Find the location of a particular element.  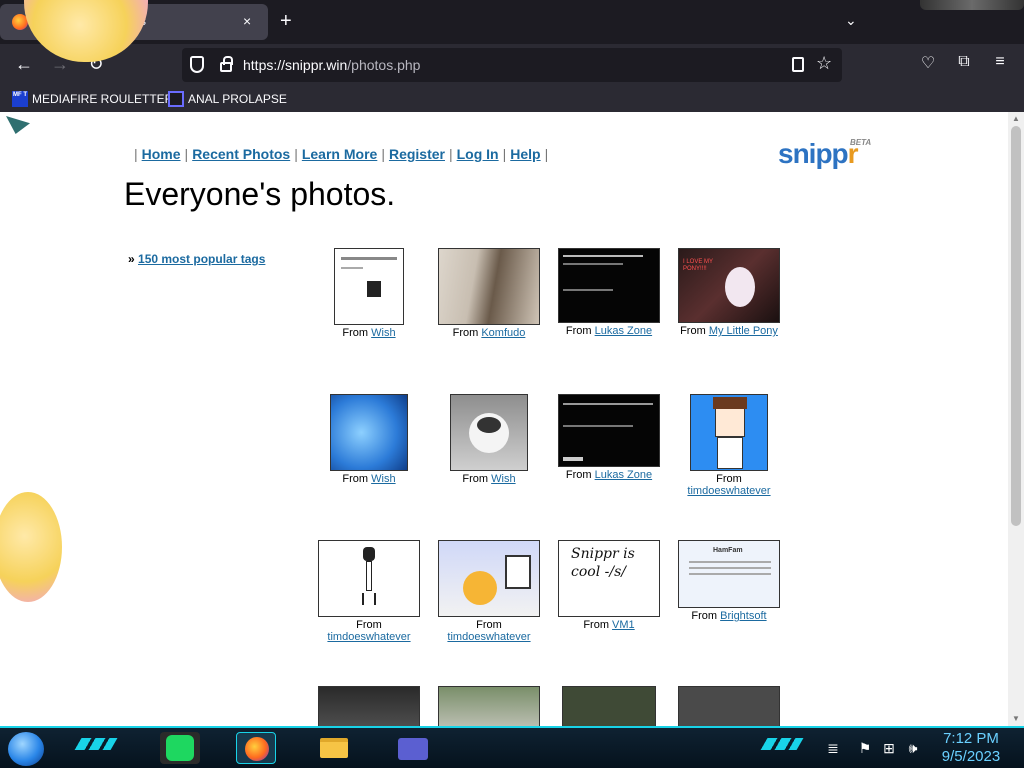

scroll-thumb is located at coordinates (1016, 326).